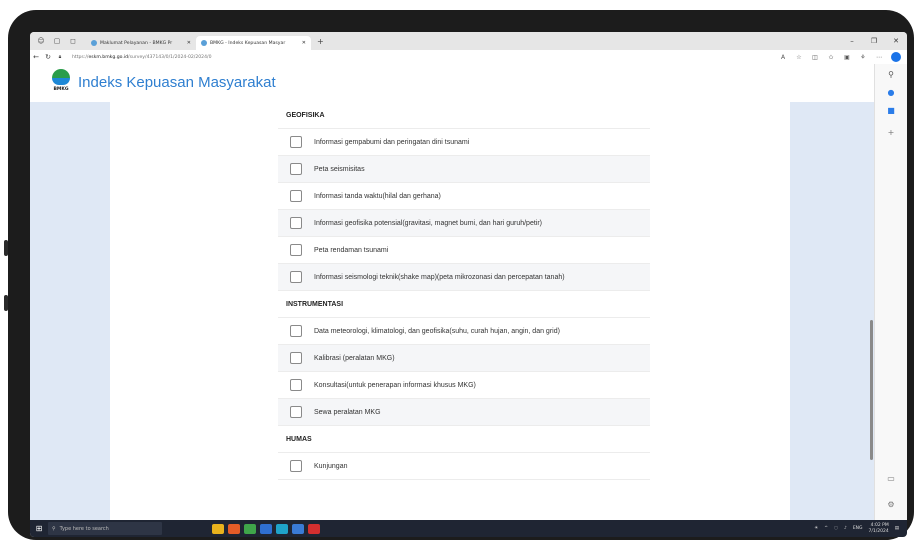  Describe the element at coordinates (890, 292) in the screenshot. I see `edge-sidebar: ⚲ ● ■ + ▭ ⚙` at that location.